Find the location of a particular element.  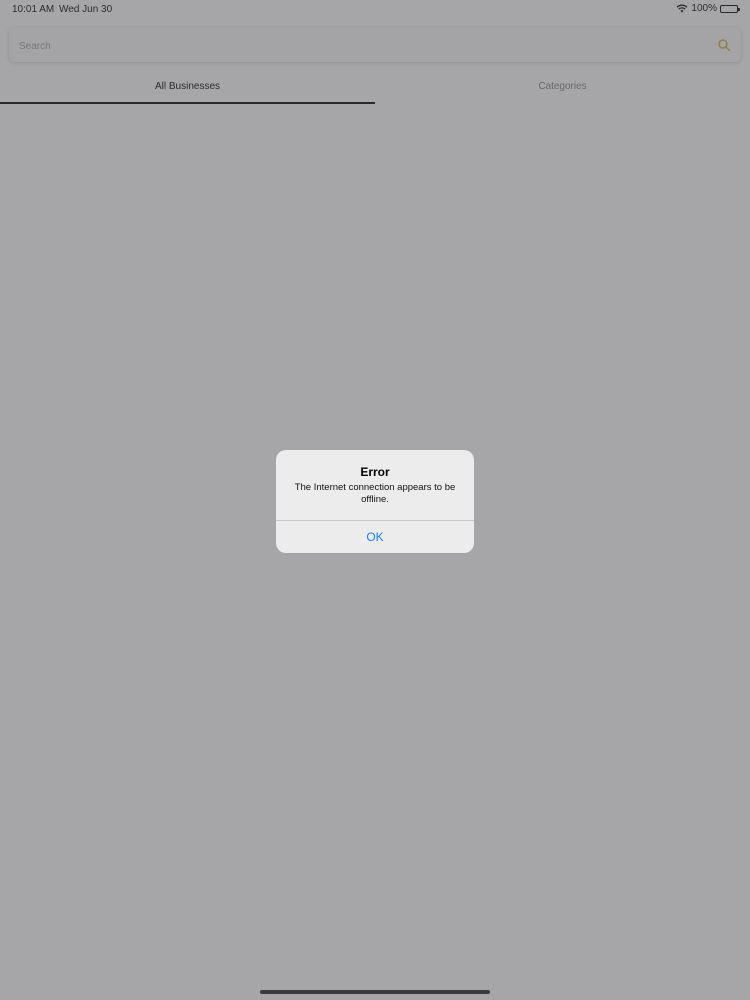

alert-title: Error is located at coordinates (375, 472).